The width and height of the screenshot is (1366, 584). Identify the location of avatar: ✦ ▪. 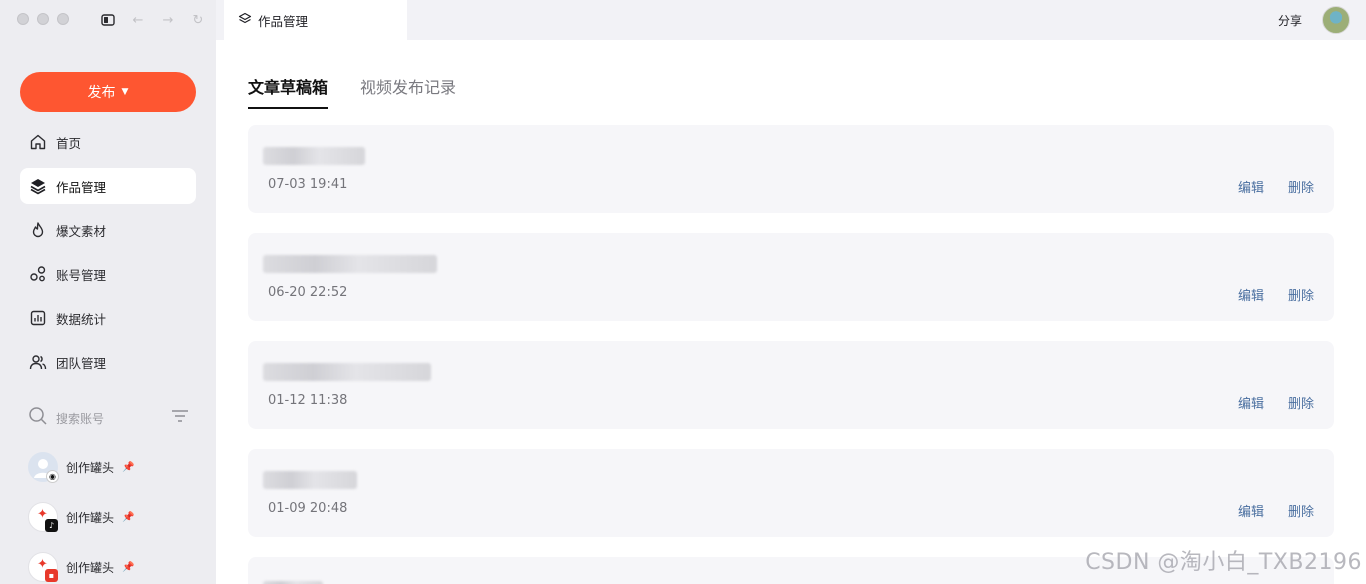
(43, 567).